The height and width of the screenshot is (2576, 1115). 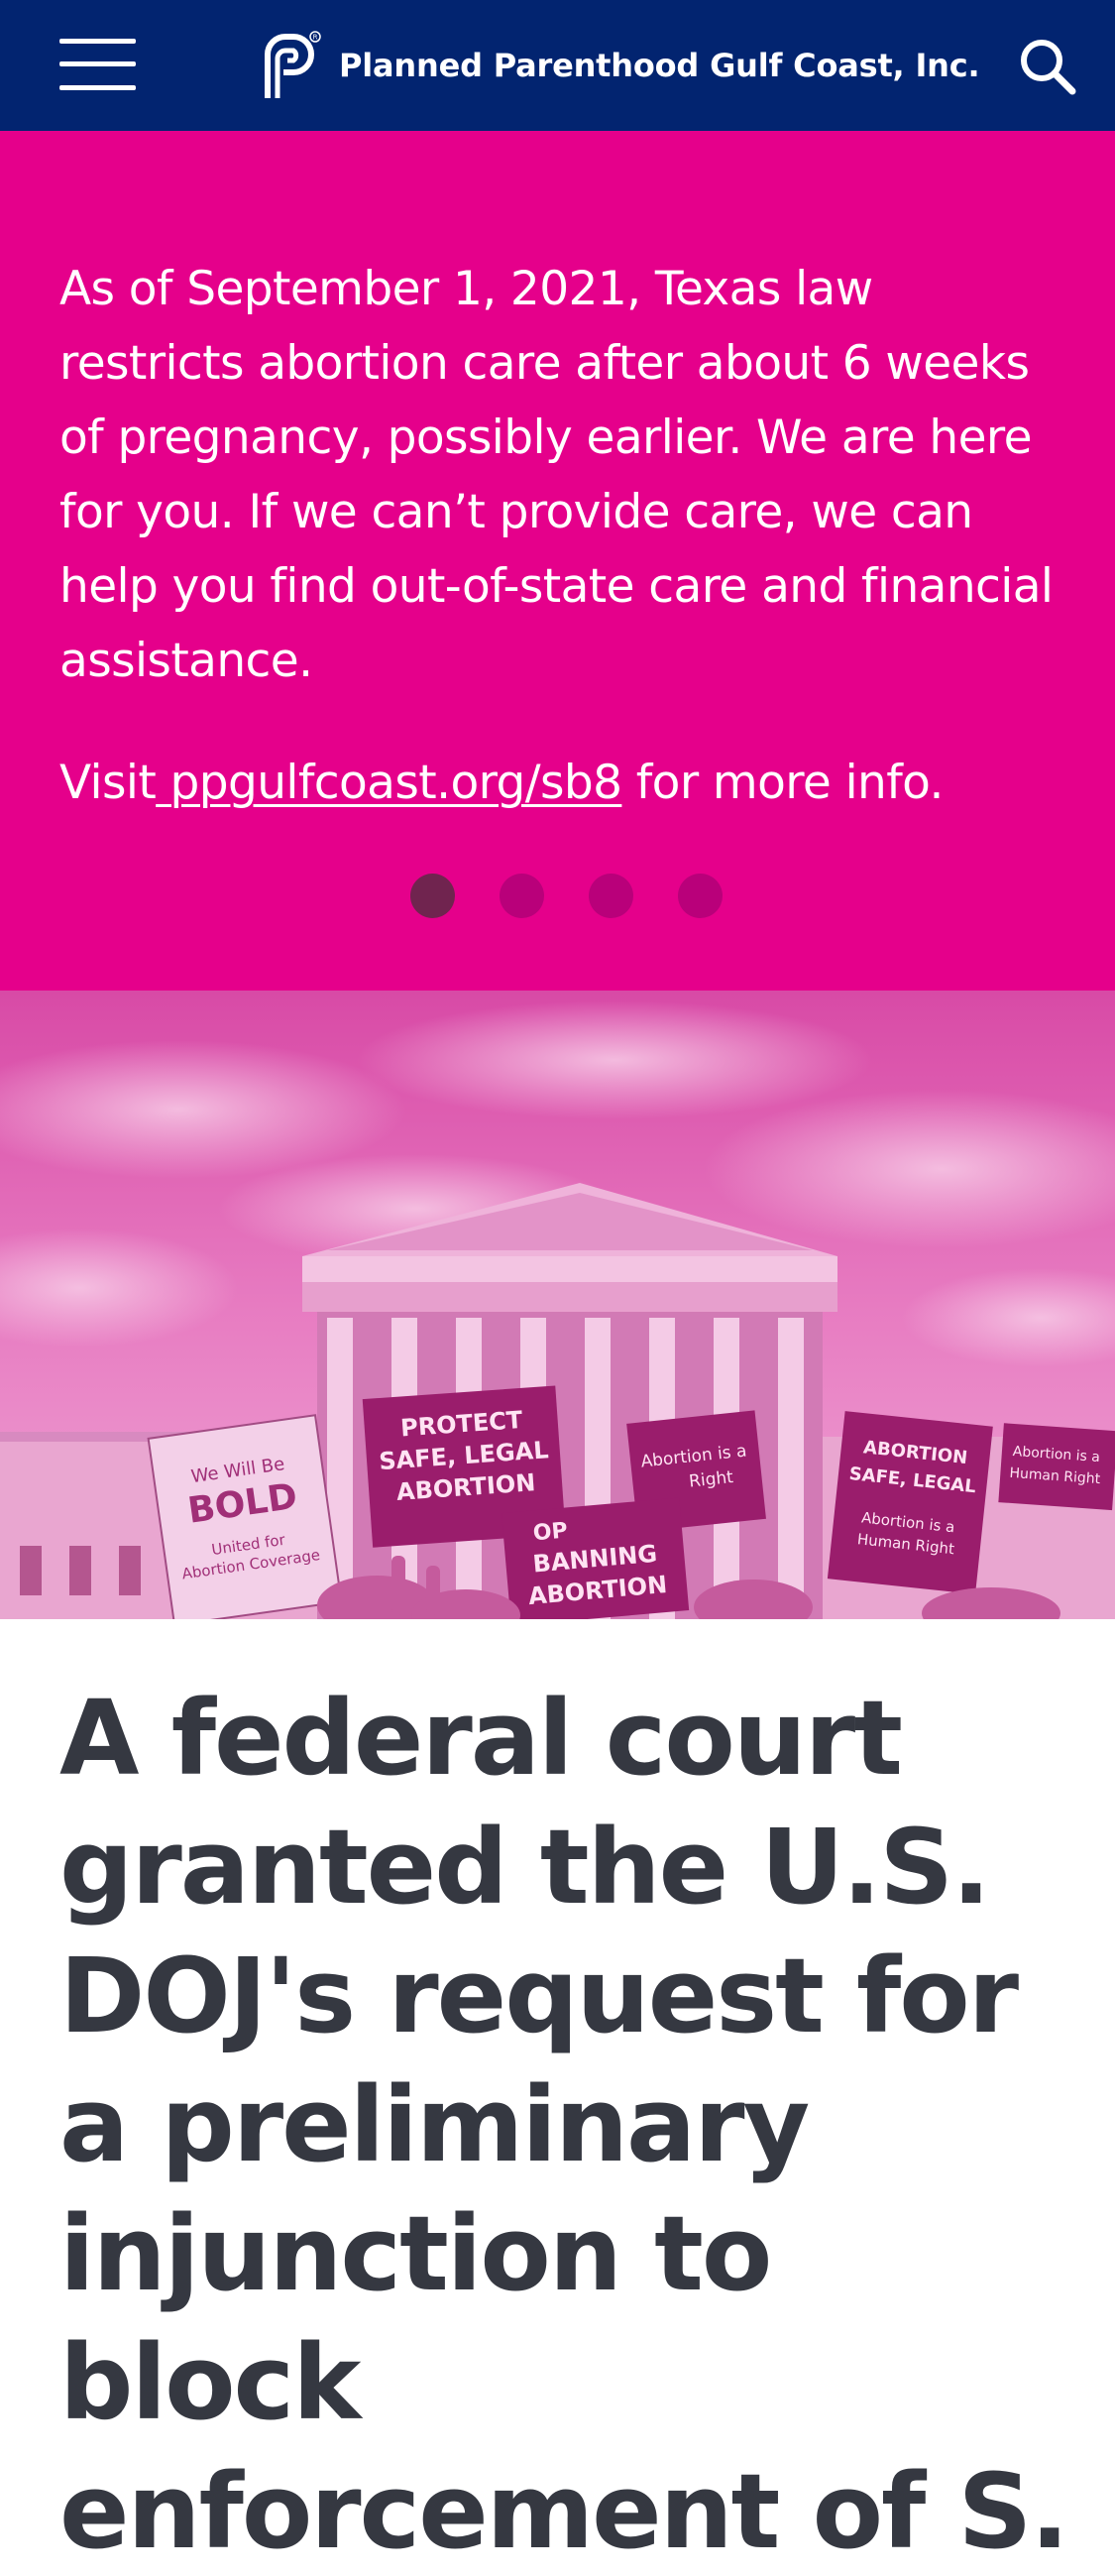 What do you see at coordinates (108, 783) in the screenshot?
I see `visit-prefix: Visit` at bounding box center [108, 783].